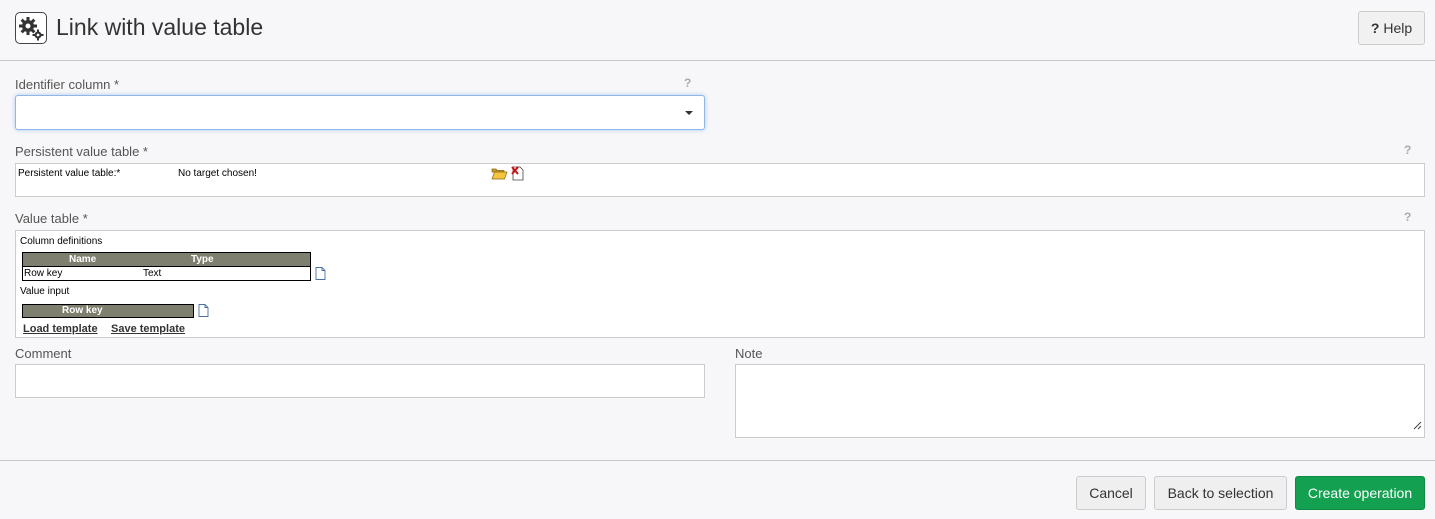 Image resolution: width=1435 pixels, height=519 pixels. What do you see at coordinates (1111, 493) in the screenshot?
I see `cancel-button: Cancel` at bounding box center [1111, 493].